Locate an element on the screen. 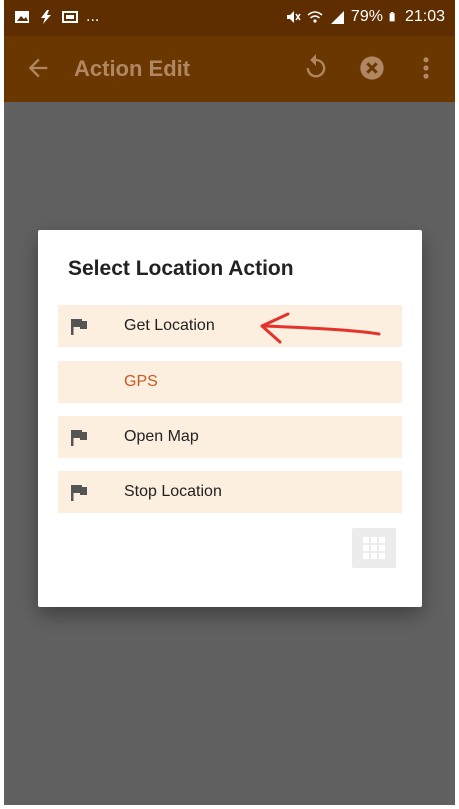 Image resolution: width=459 pixels, height=809 pixels. grid-view-button is located at coordinates (374, 548).